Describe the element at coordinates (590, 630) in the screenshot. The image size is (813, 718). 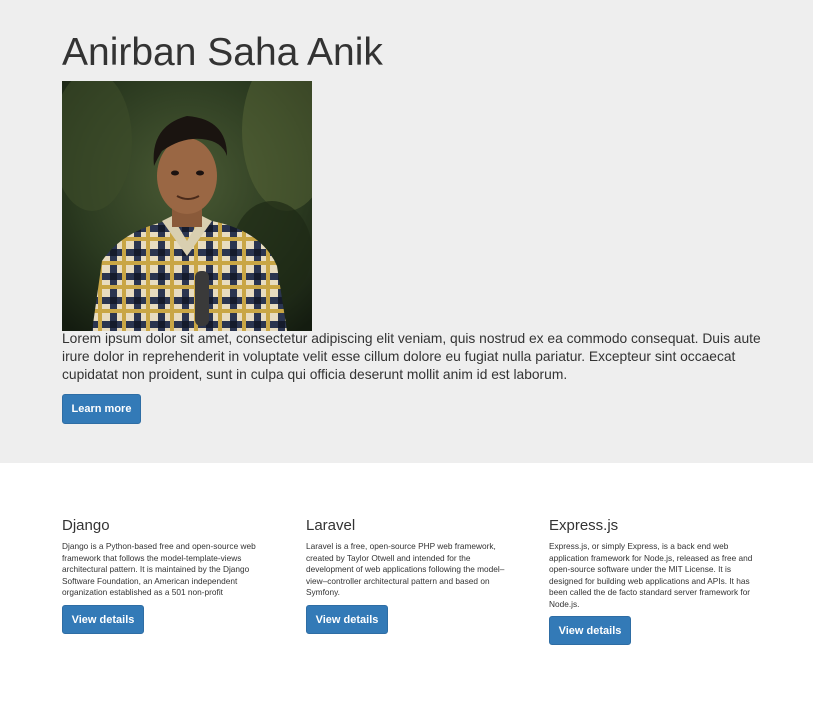
I see `view-details-button-expressjs: View details` at that location.